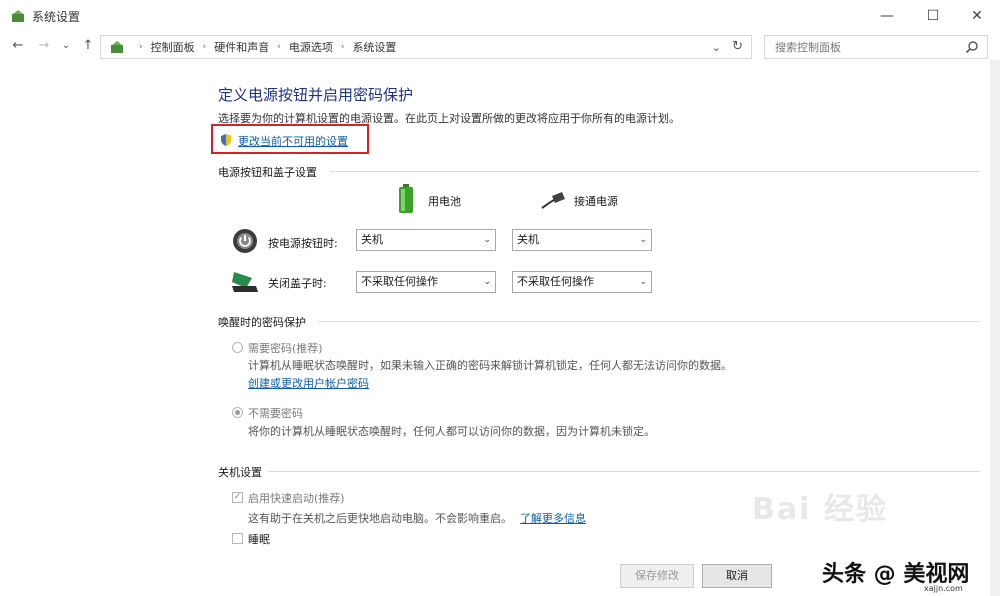  I want to click on save-button: 保存修改, so click(657, 576).